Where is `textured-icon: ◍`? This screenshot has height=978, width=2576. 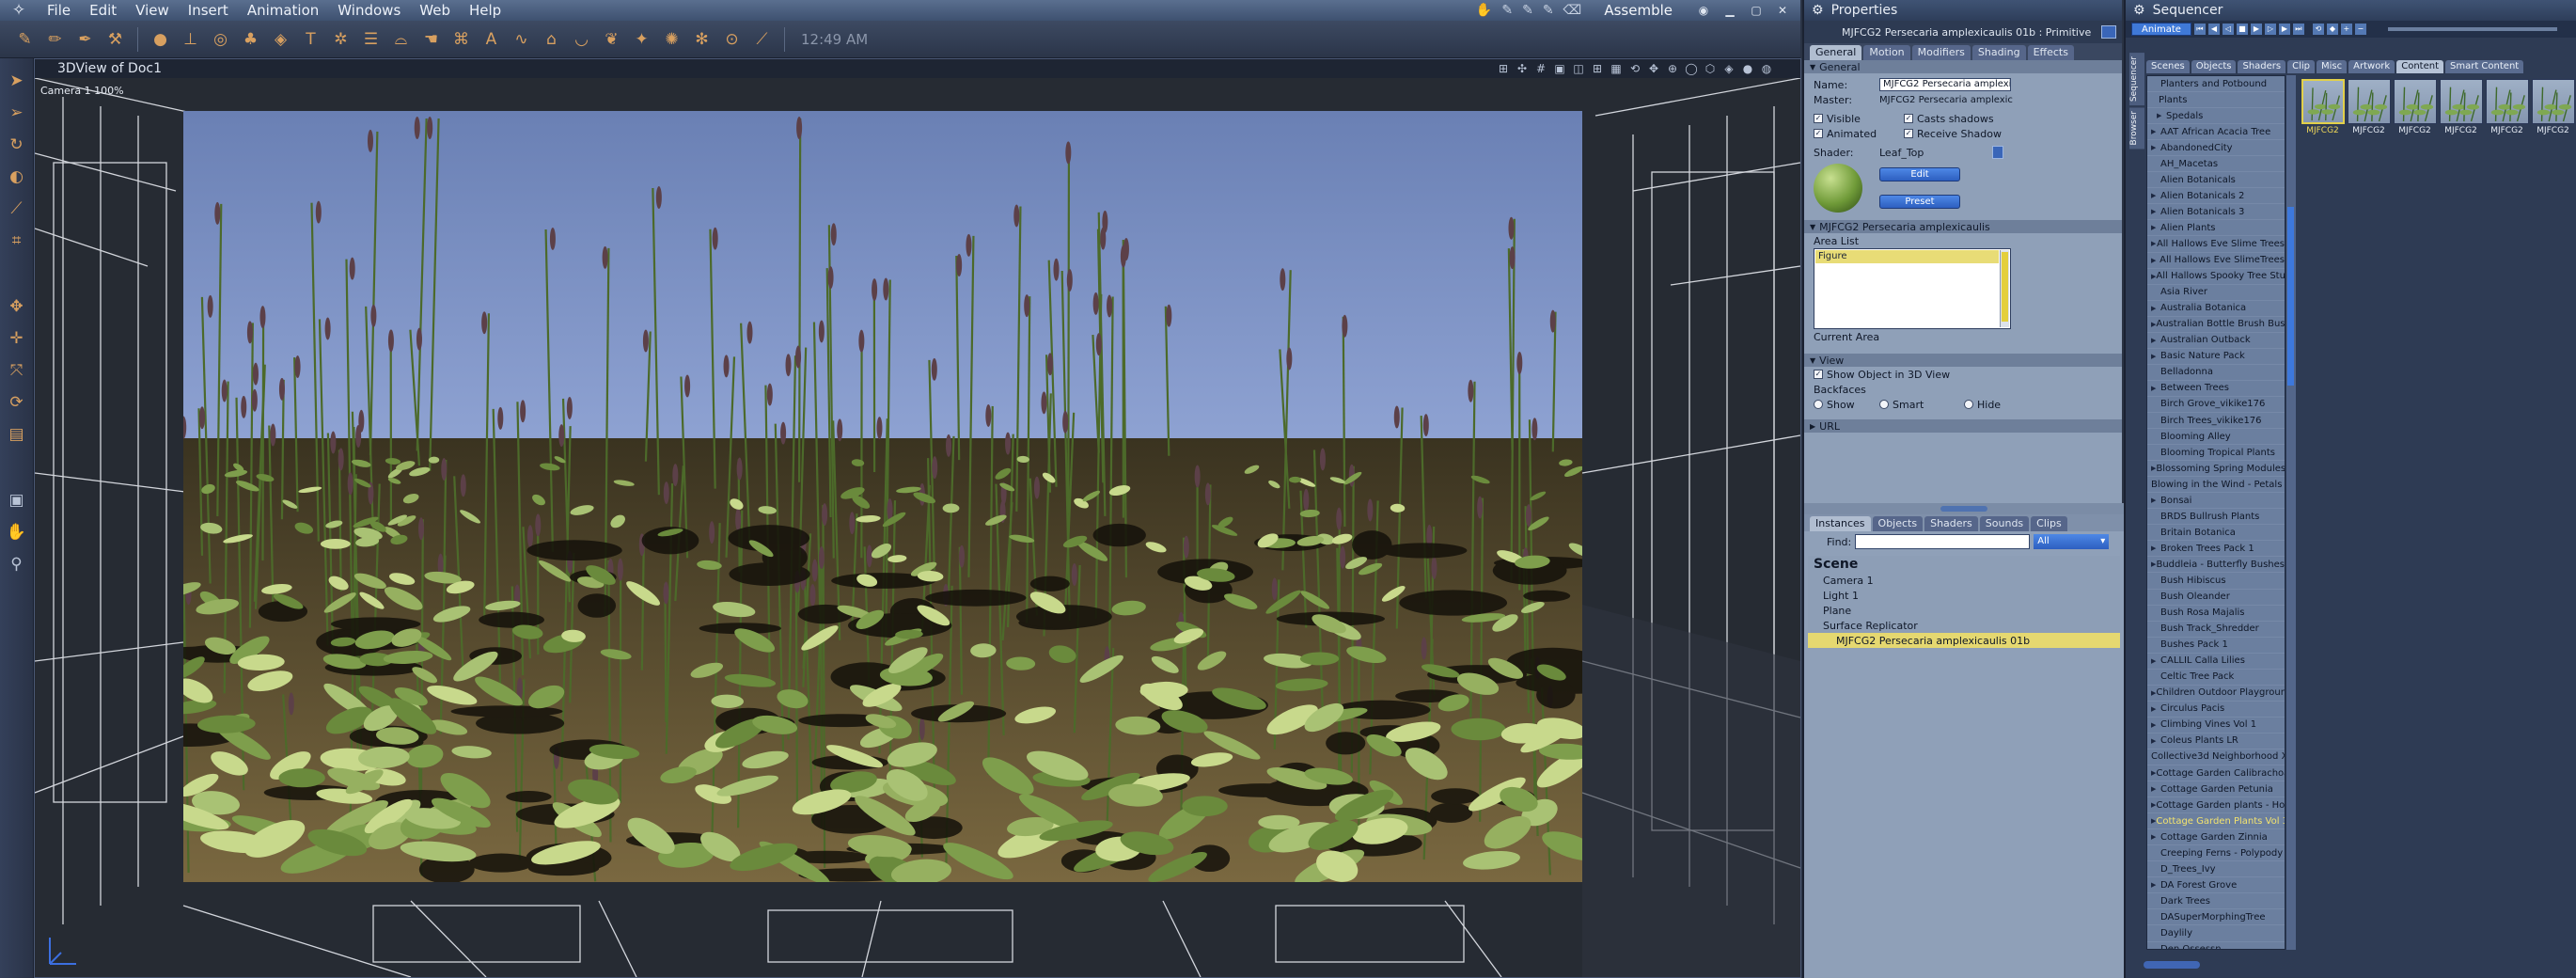 textured-icon: ◍ is located at coordinates (1767, 68).